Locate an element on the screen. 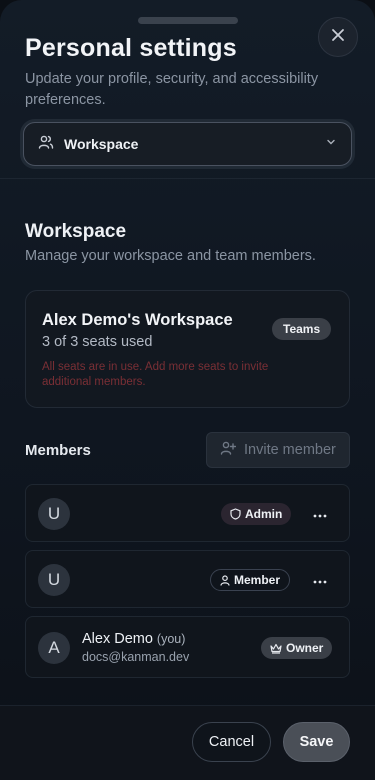  invite-member-button: Invite member is located at coordinates (278, 450).